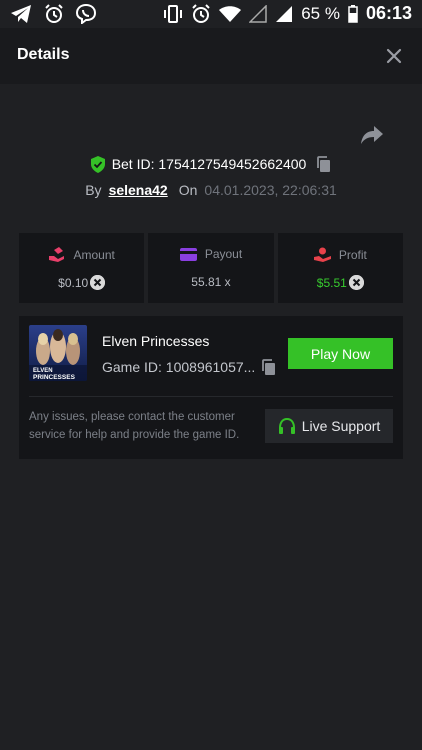  I want to click on bet-stats: Amount $0.10 Payout 55.81 x Profit $5.51, so click(211, 268).